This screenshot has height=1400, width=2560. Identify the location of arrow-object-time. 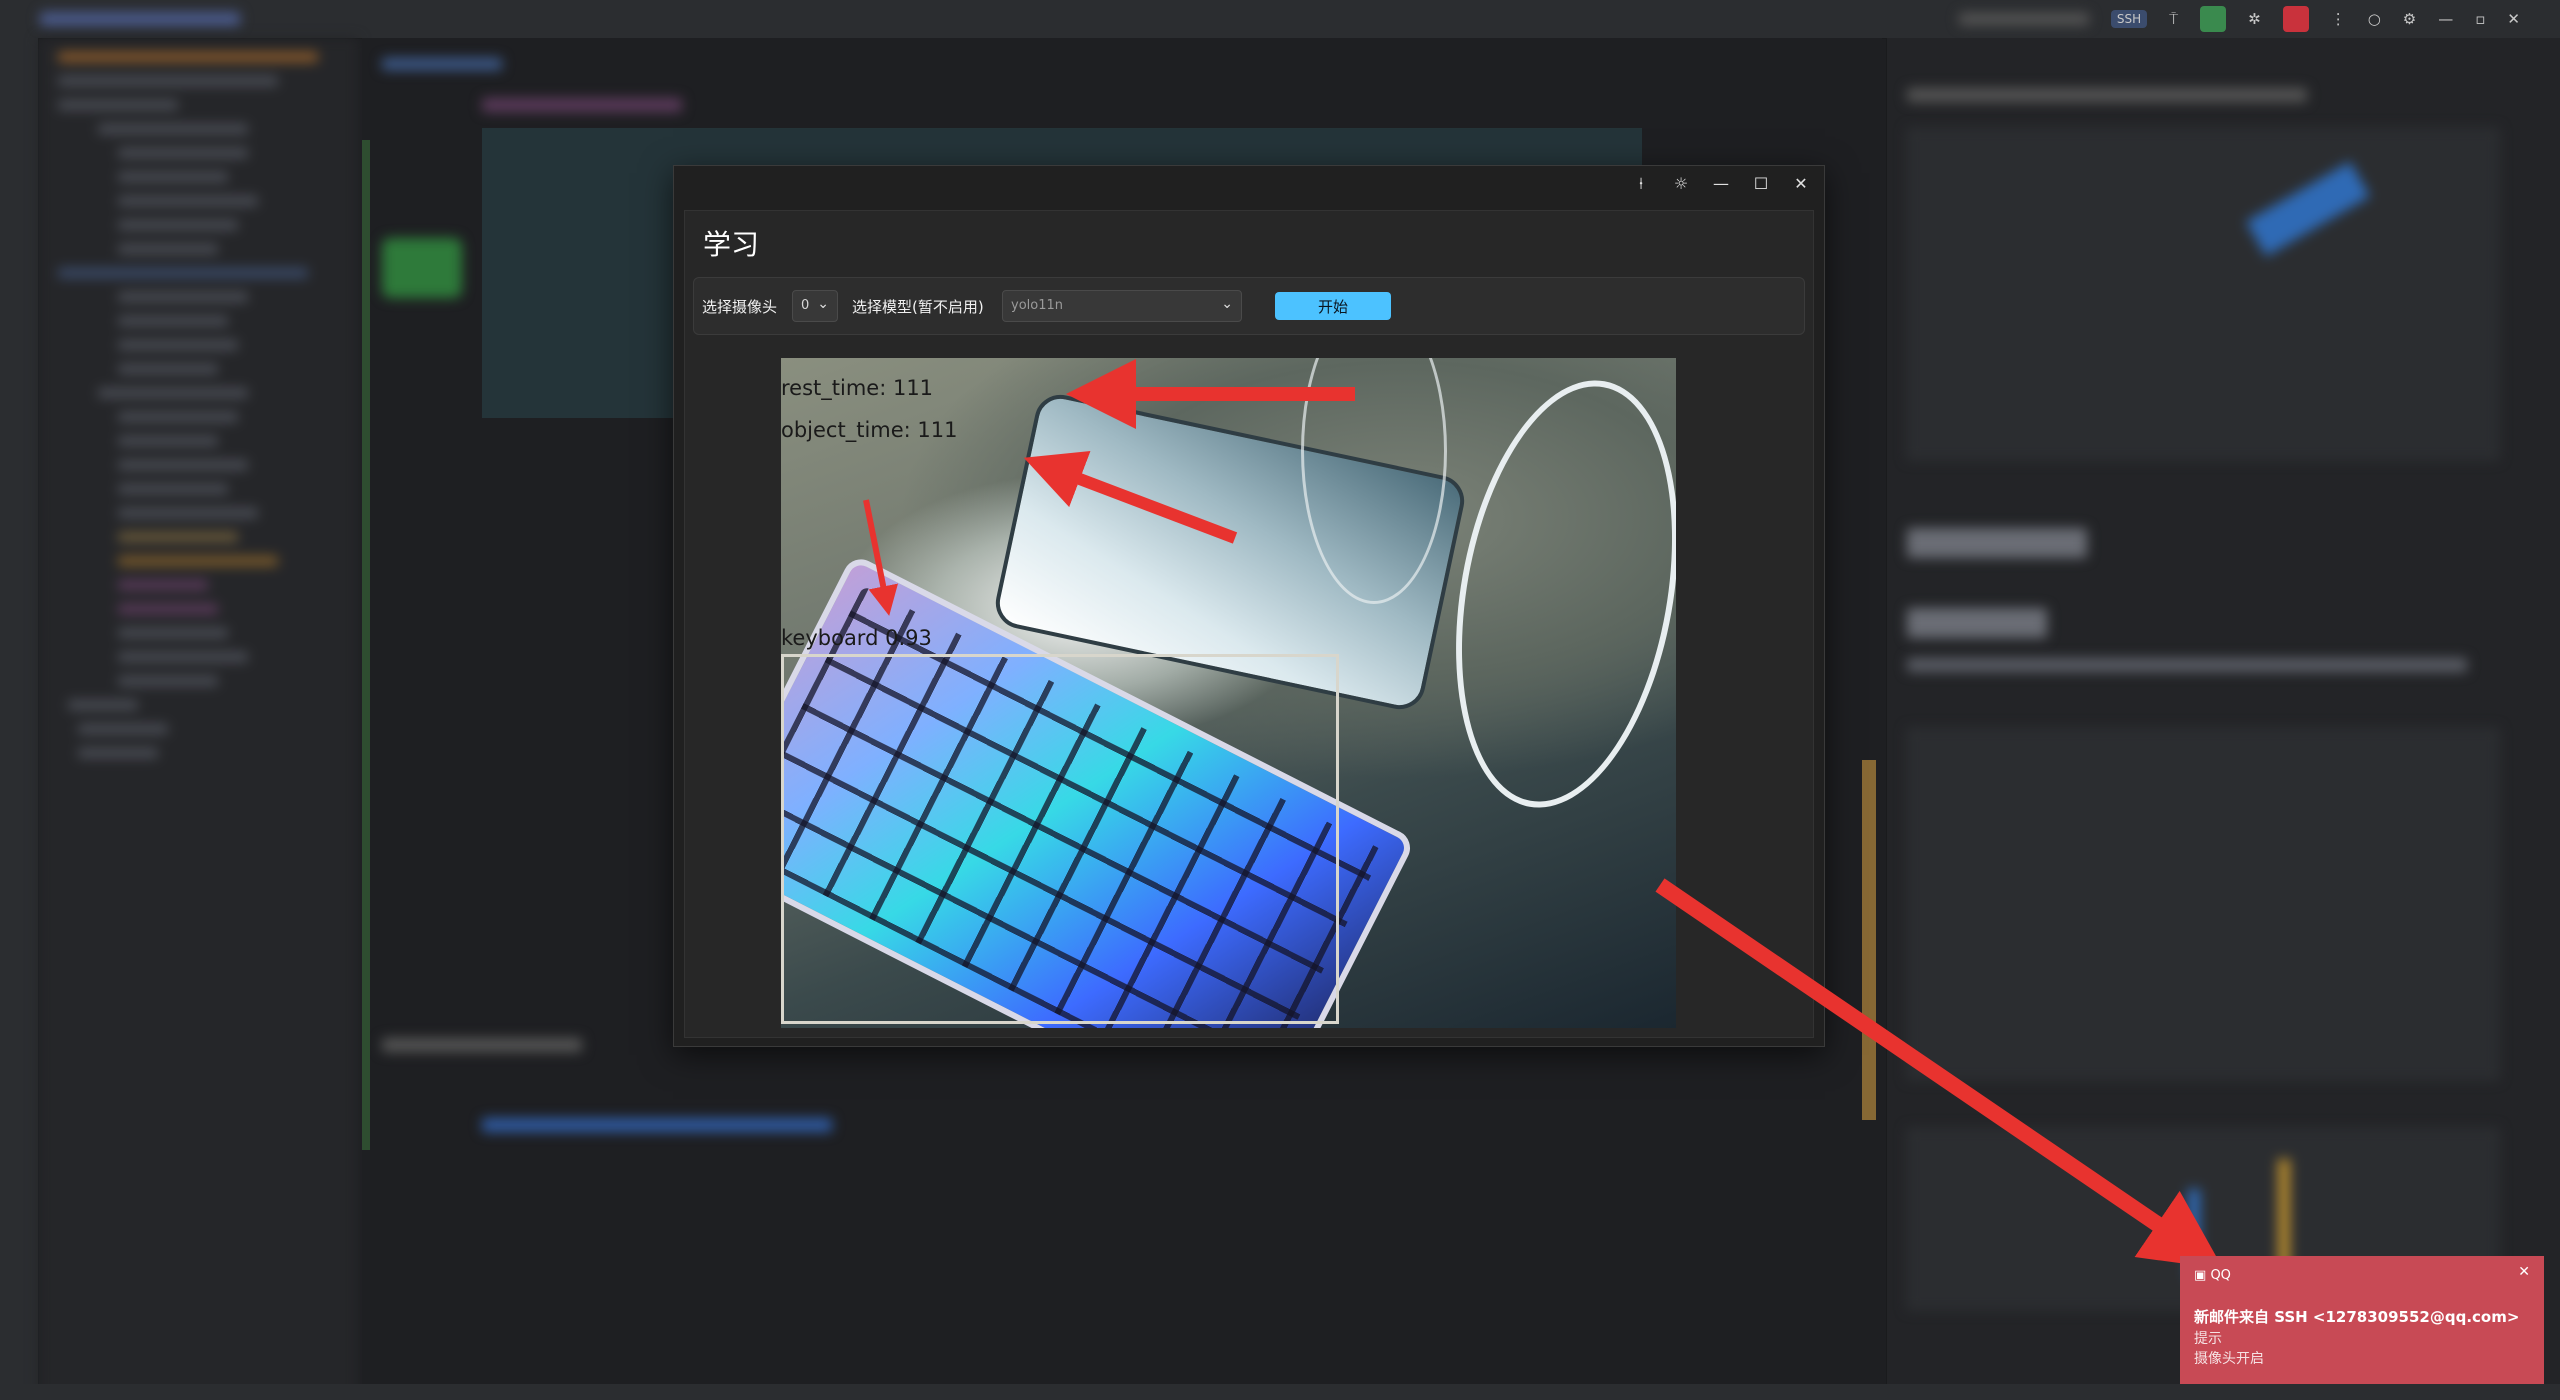
(1130, 497).